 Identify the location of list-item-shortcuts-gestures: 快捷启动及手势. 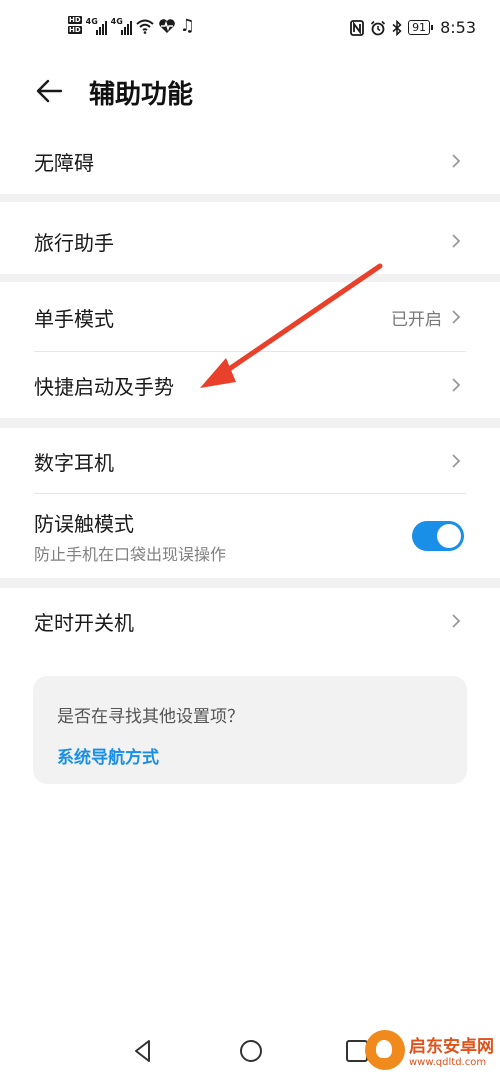
(250, 385).